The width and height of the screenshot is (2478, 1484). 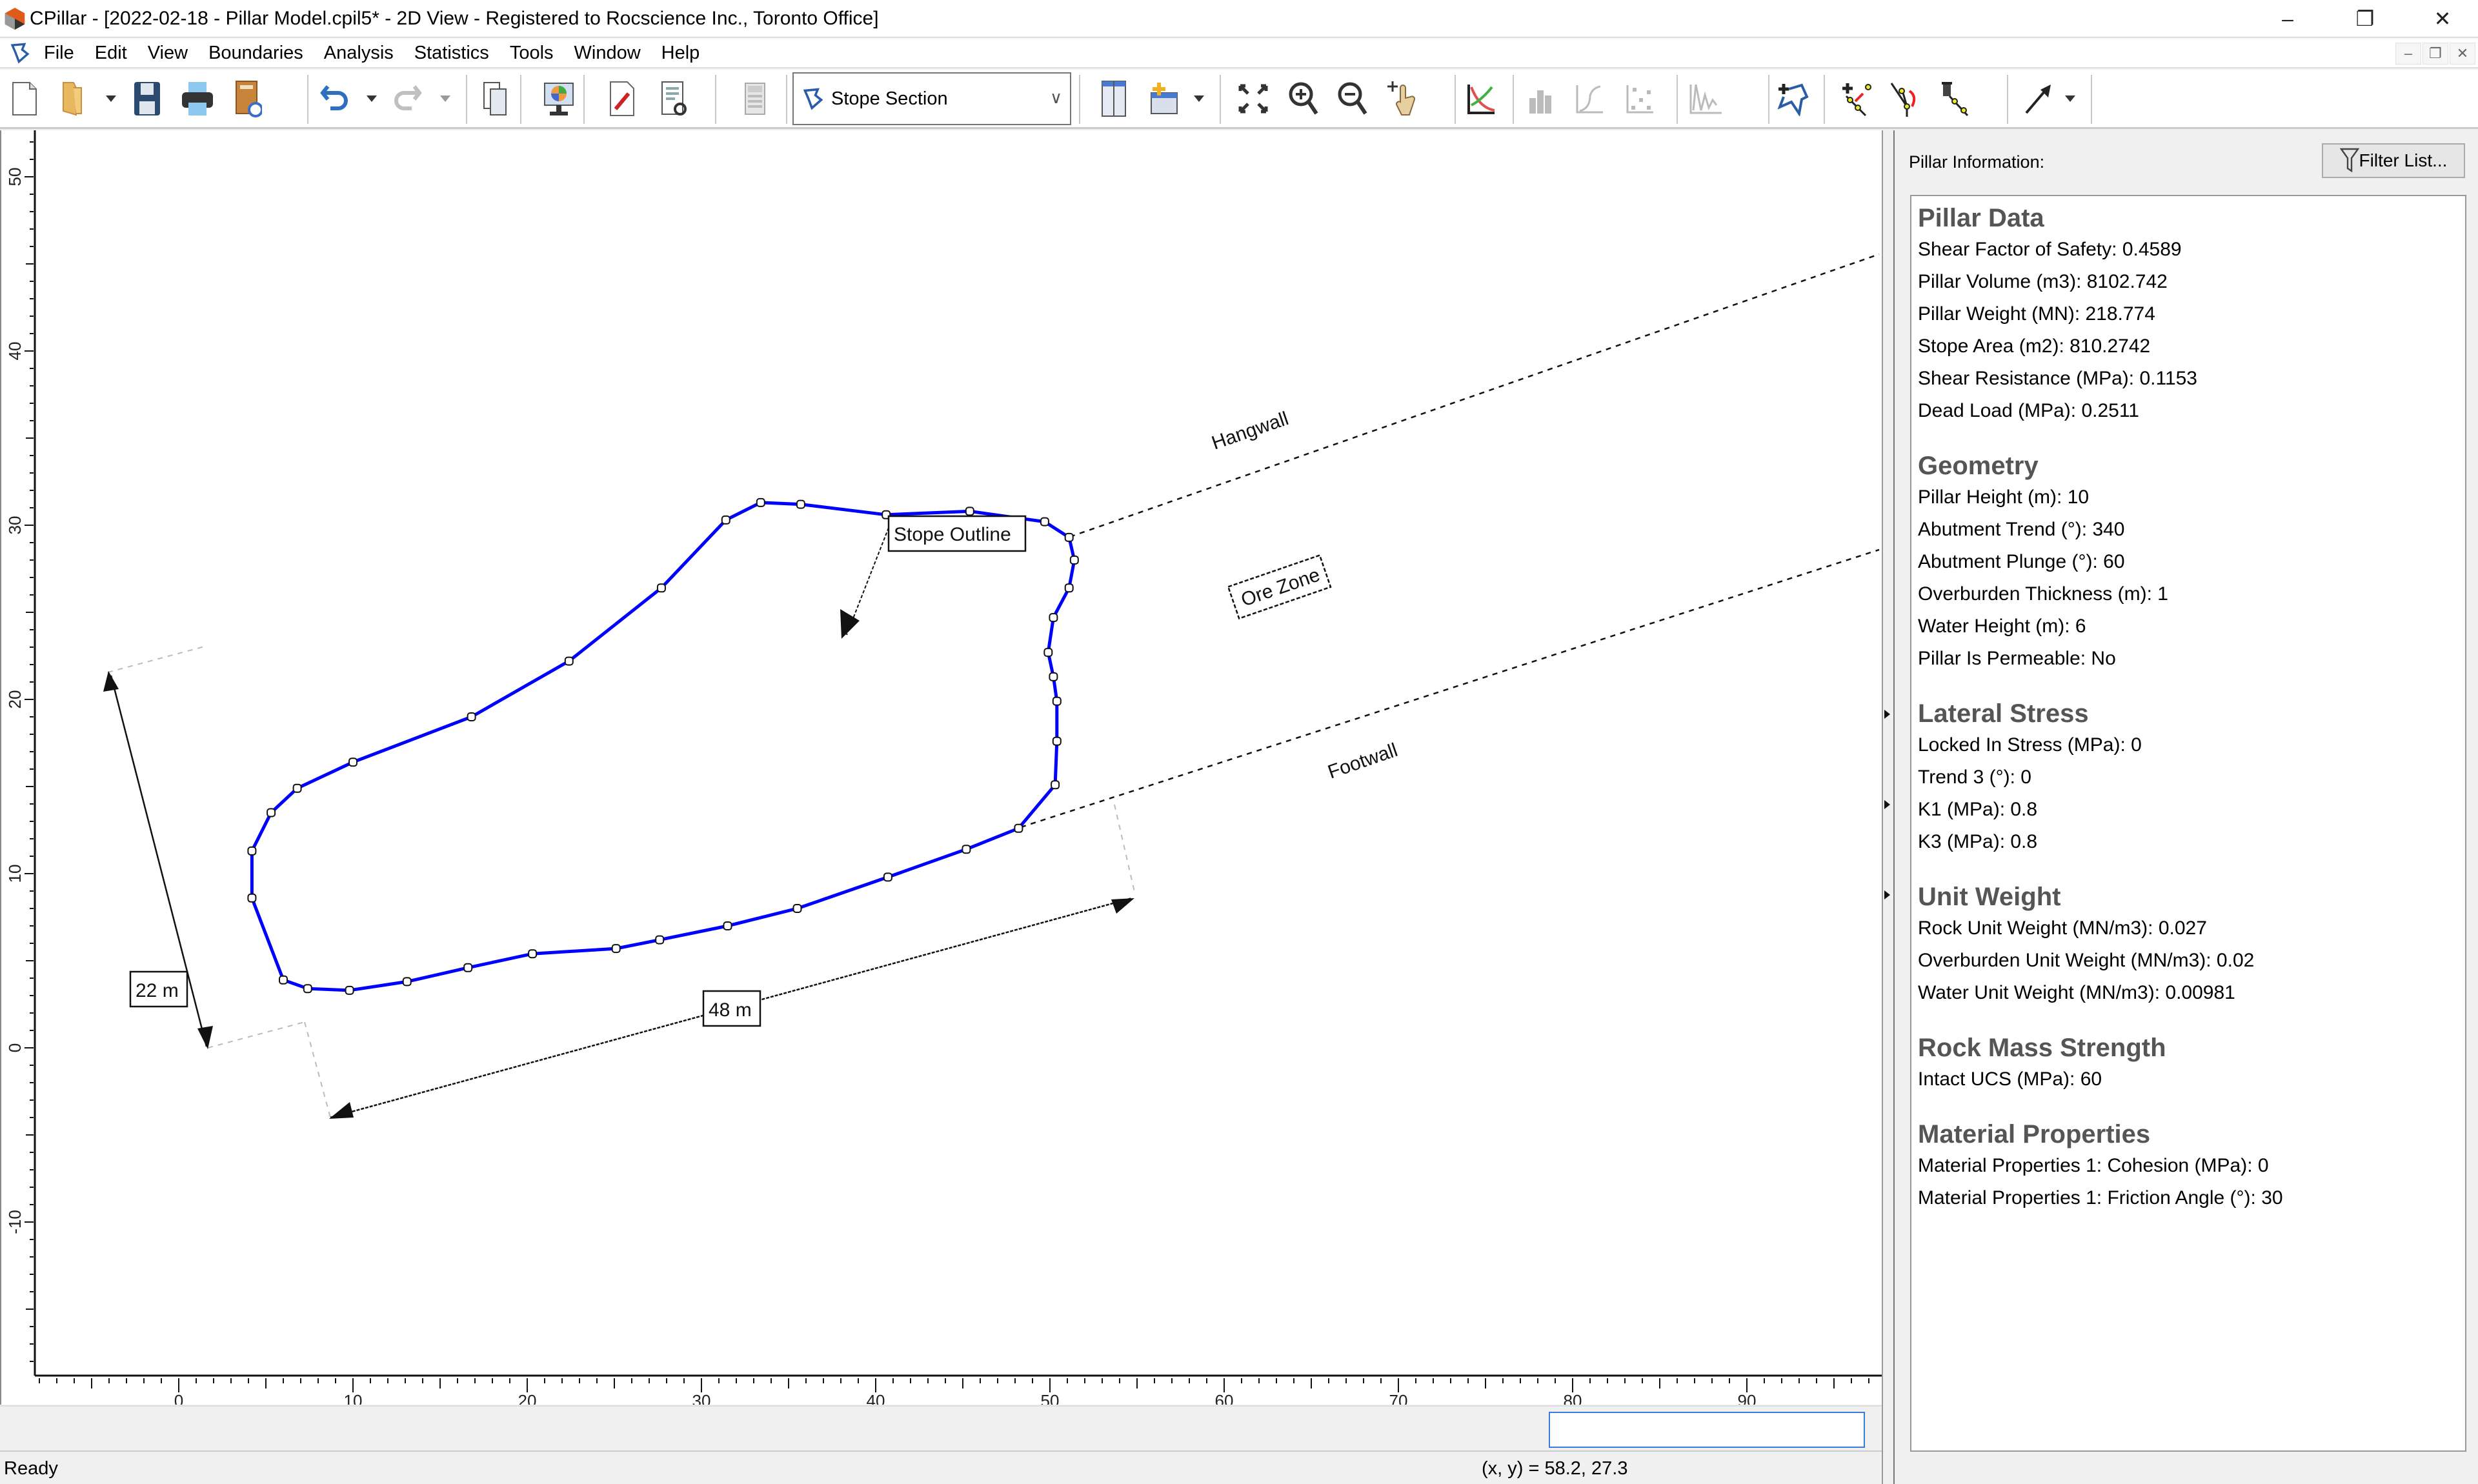 I want to click on analysis-settings-button, so click(x=673, y=98).